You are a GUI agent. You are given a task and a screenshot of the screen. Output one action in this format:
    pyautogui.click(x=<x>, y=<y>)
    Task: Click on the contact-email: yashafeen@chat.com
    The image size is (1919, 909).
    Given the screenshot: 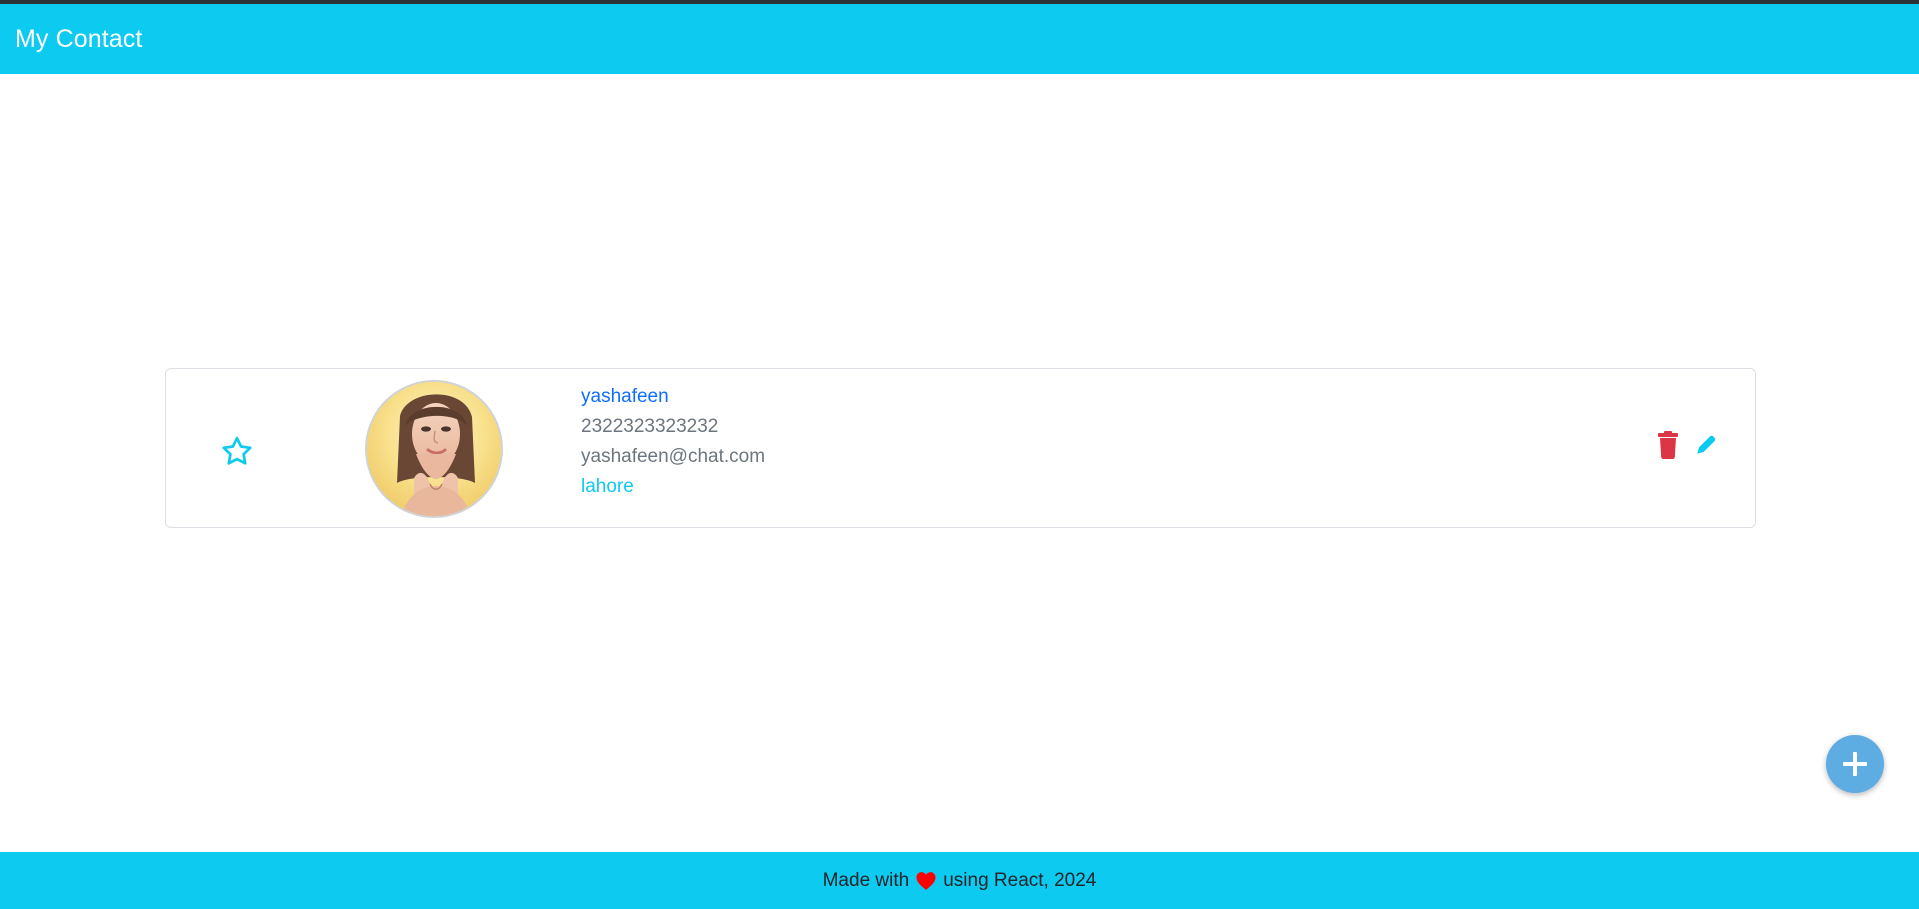 What is the action you would take?
    pyautogui.click(x=673, y=456)
    